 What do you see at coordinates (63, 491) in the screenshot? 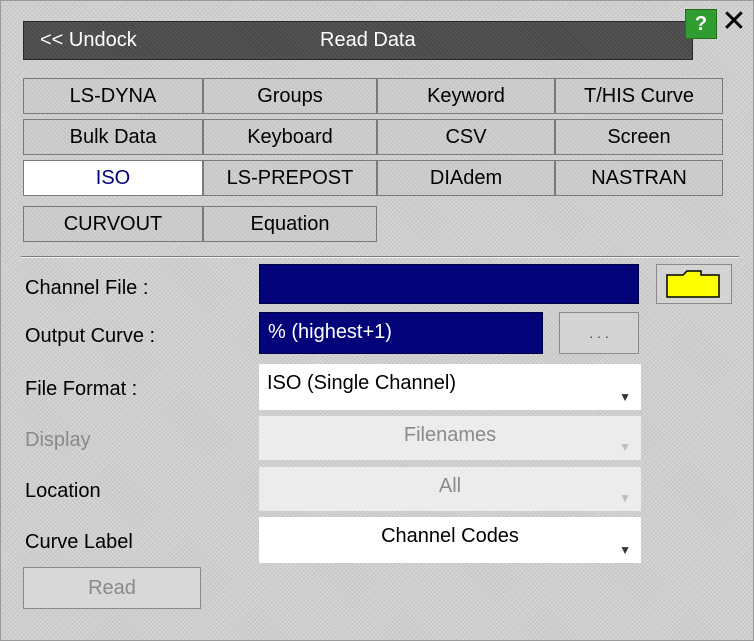
I see `location-label: Location` at bounding box center [63, 491].